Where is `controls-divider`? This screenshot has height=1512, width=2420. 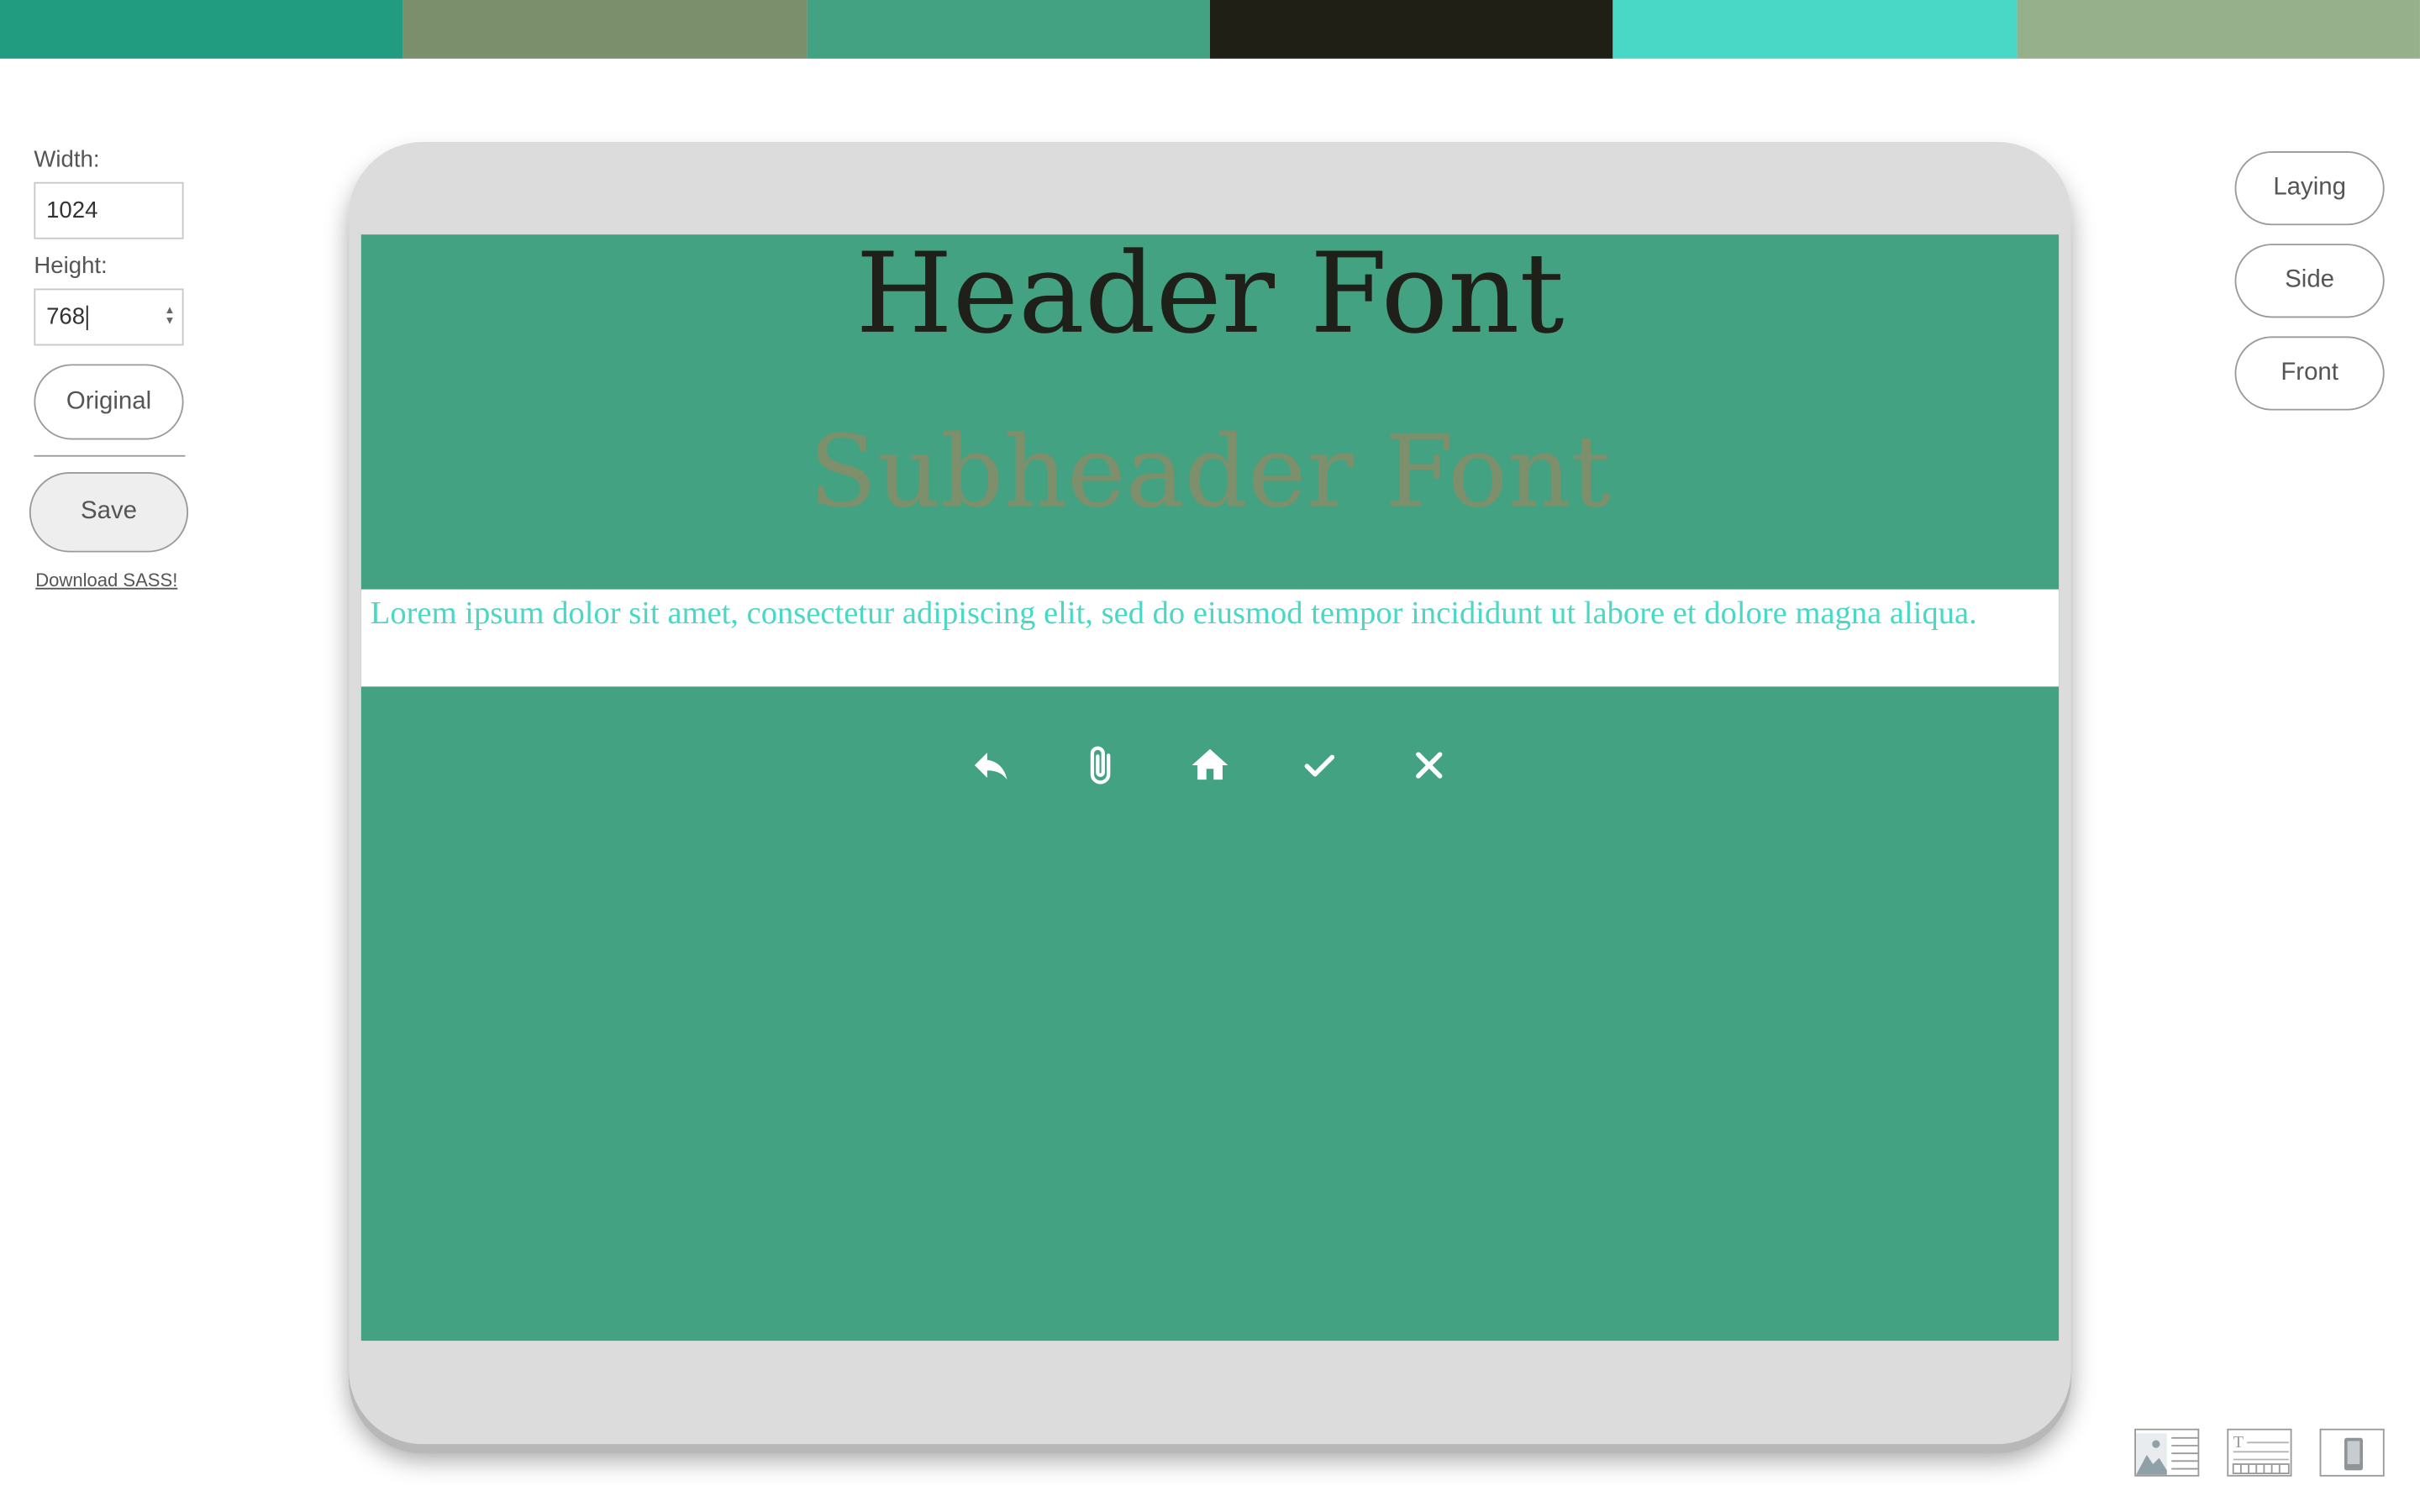 controls-divider is located at coordinates (110, 455).